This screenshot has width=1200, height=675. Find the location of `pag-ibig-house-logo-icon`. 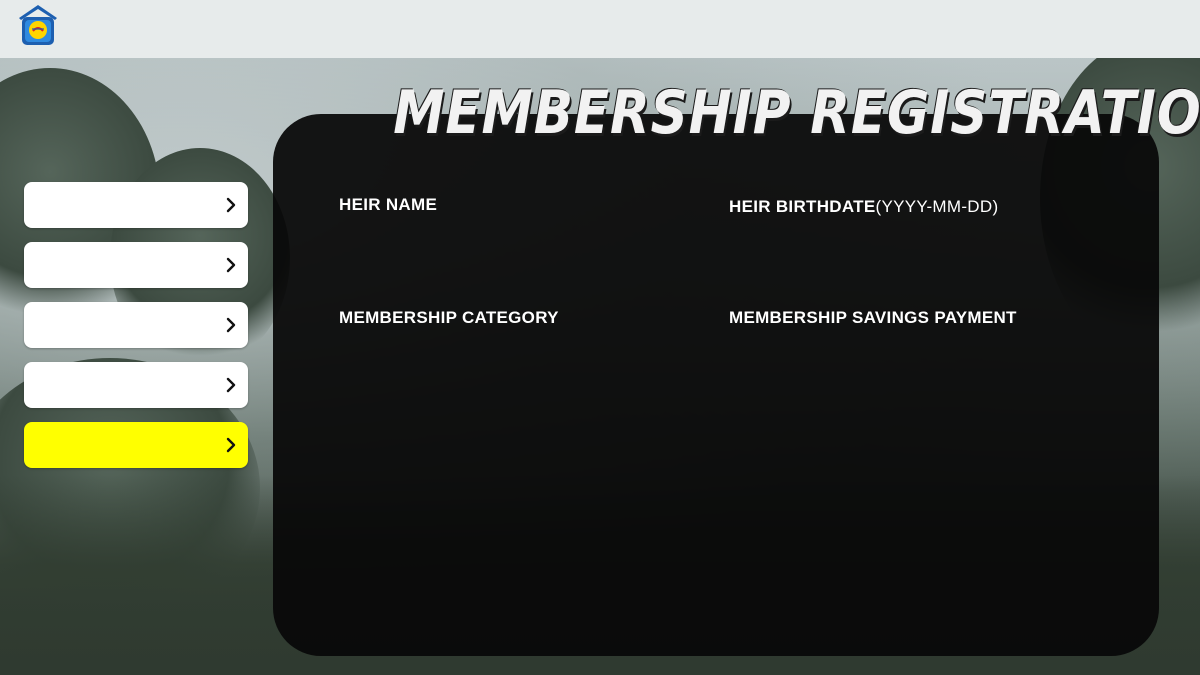

pag-ibig-house-logo-icon is located at coordinates (38, 25).